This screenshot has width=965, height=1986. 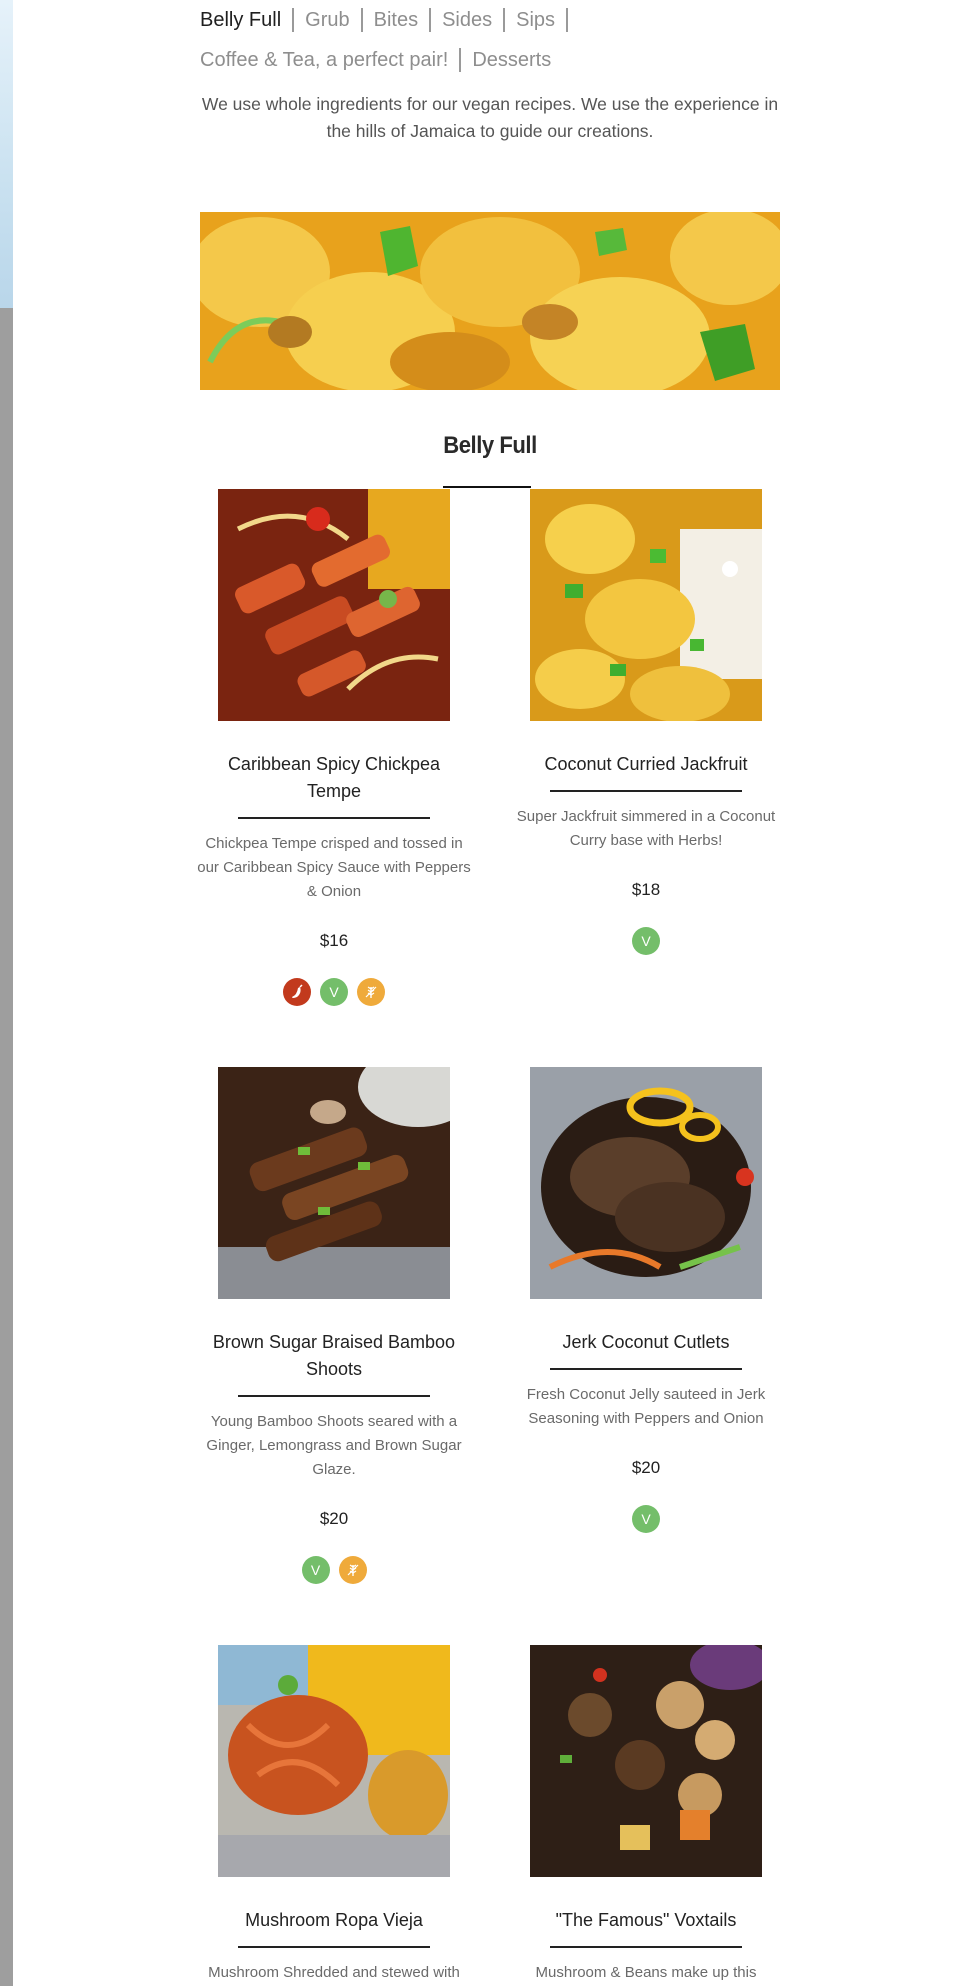 What do you see at coordinates (396, 20) in the screenshot?
I see `nav-item-bites: Bites` at bounding box center [396, 20].